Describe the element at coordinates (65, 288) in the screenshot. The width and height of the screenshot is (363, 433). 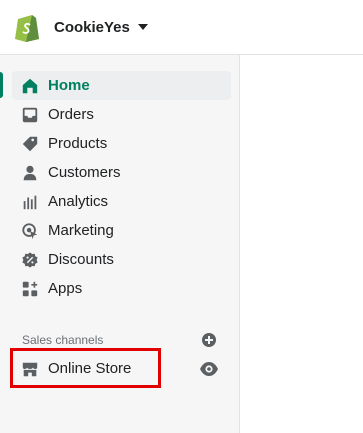
I see `sidebar-item-label: Apps` at that location.